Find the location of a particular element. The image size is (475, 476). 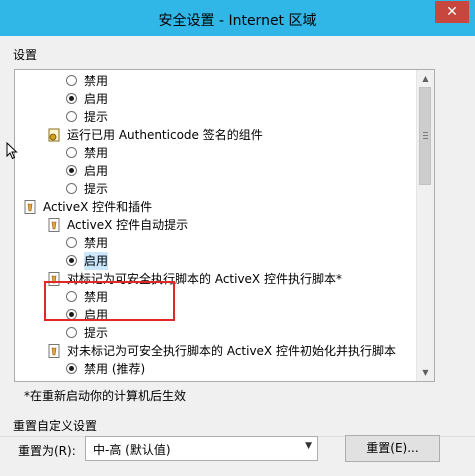

setting-label: ActiveX 控件自动提示 is located at coordinates (128, 225).